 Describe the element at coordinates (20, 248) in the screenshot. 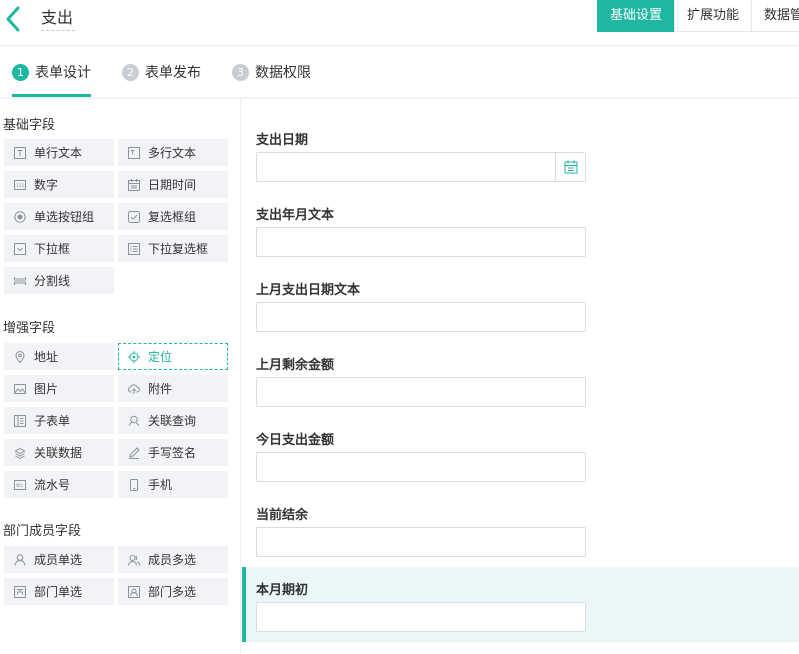

I see `dropdown-icon` at that location.